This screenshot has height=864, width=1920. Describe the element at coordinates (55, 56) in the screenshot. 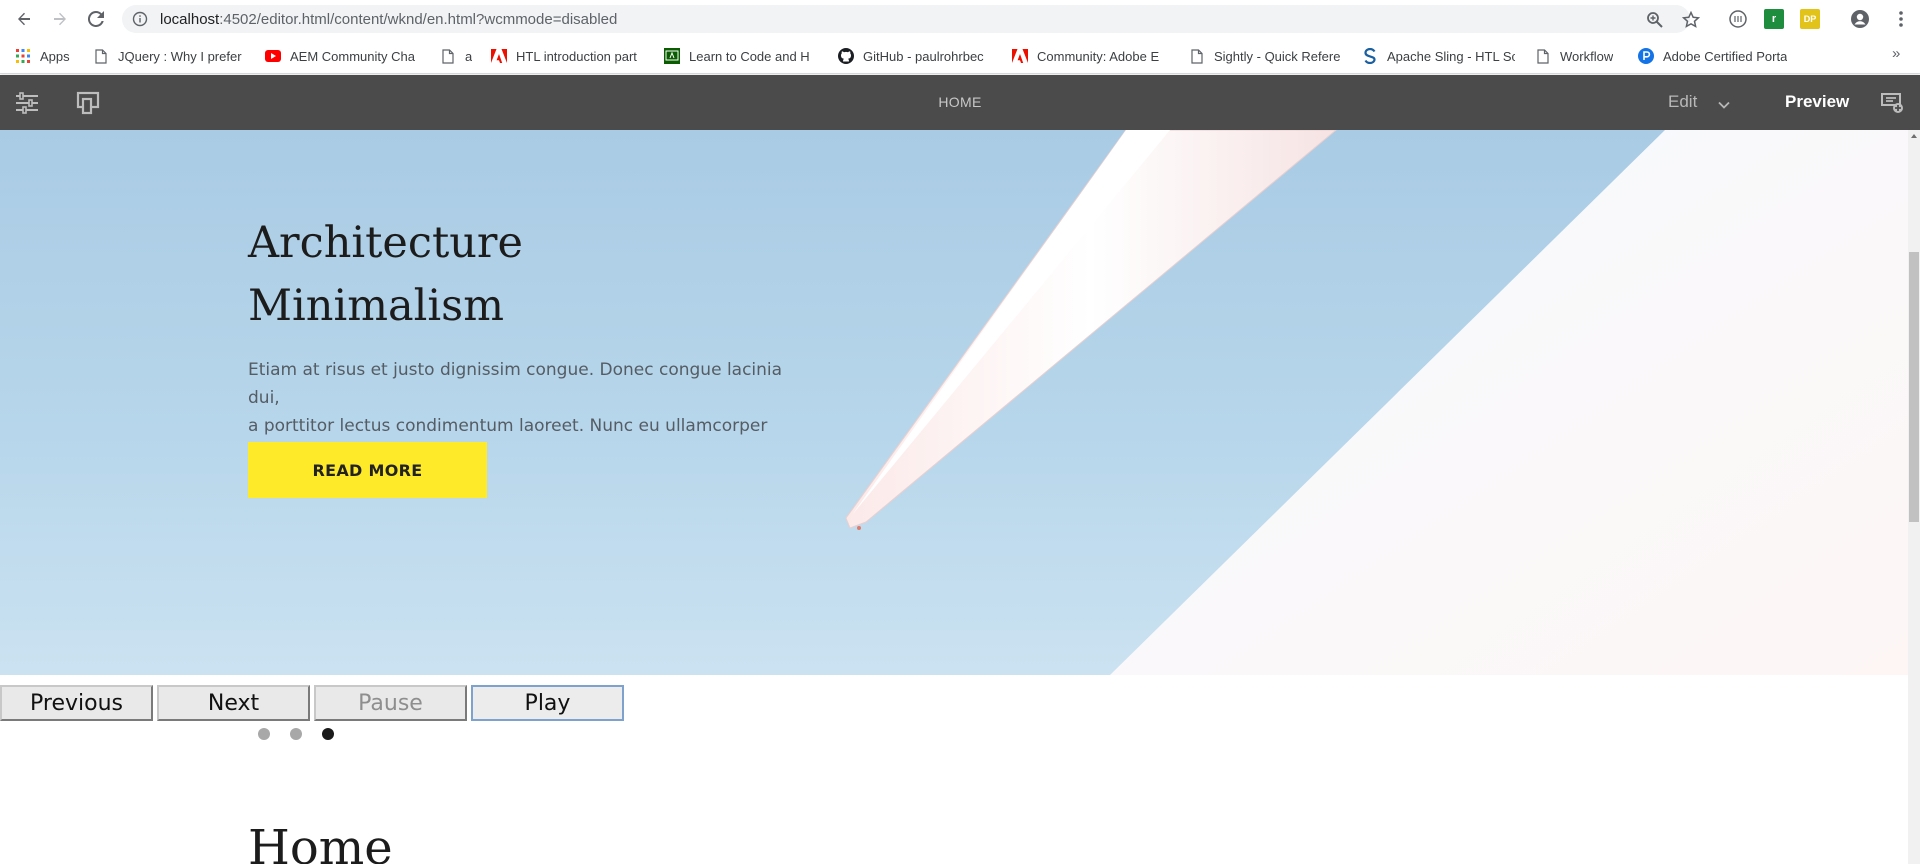

I see `bookmark-label: Apps` at that location.